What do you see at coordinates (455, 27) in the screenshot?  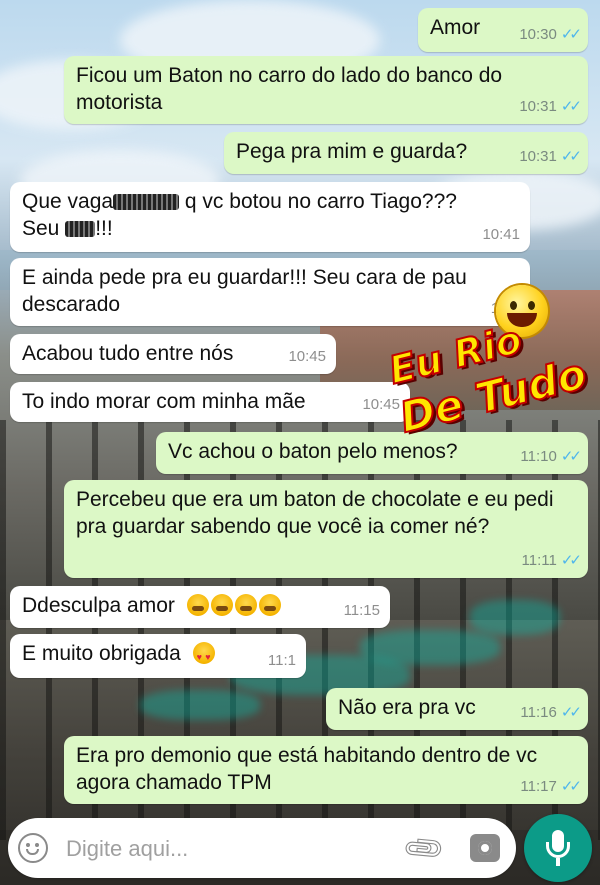 I see `message-text: Amor` at bounding box center [455, 27].